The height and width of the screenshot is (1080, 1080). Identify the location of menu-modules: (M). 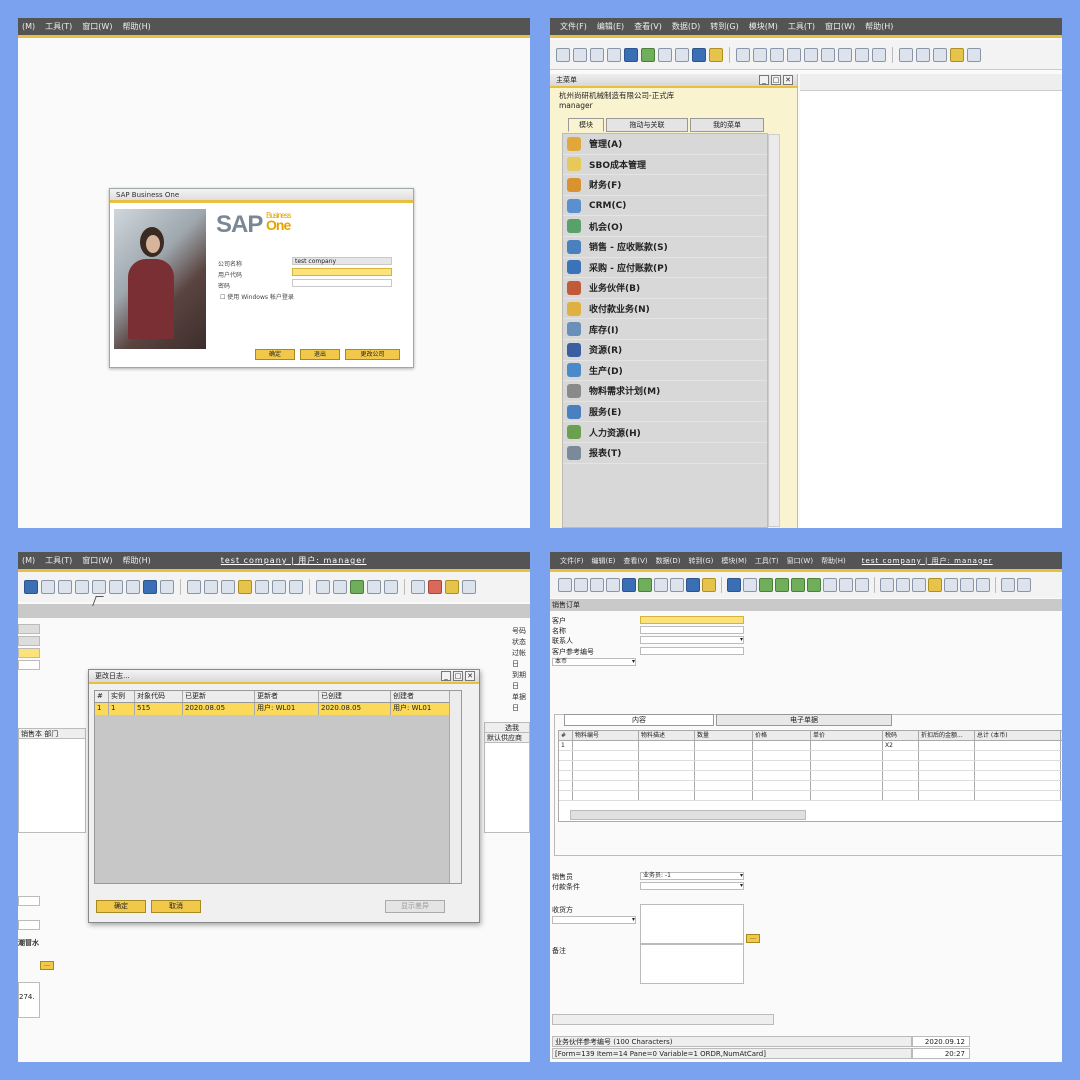
(28, 560).